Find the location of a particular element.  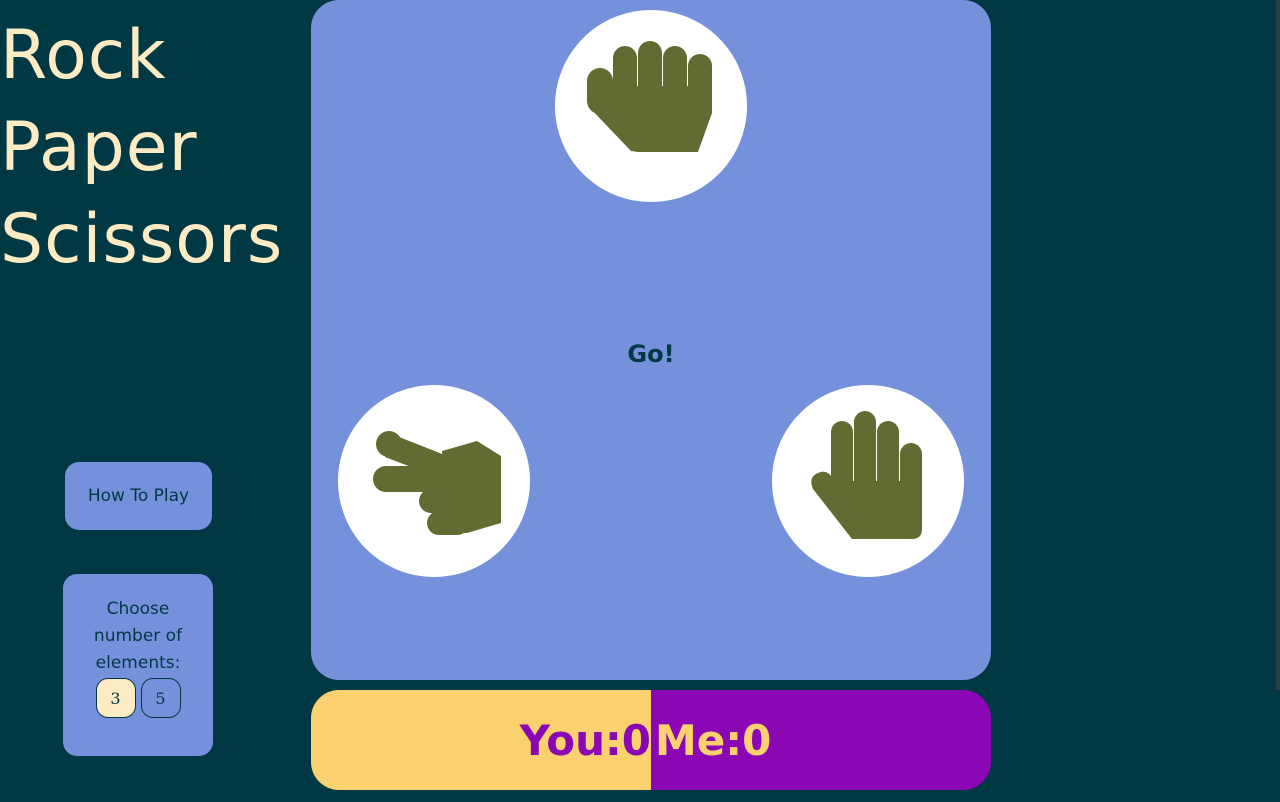

player-score-label: You: is located at coordinates (570, 740).